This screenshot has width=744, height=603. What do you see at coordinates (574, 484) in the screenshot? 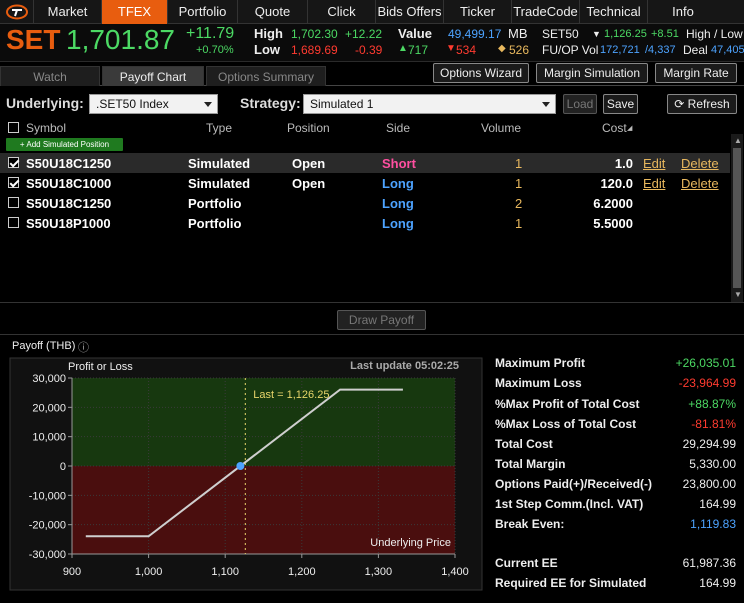
I see `summary-label: Options Paid(+)/Received(-)` at bounding box center [574, 484].